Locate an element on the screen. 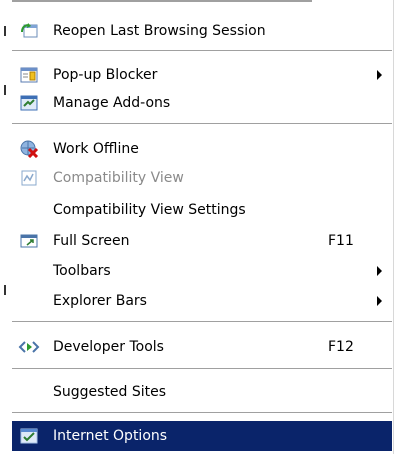 Image resolution: width=394 pixels, height=454 pixels. menu-item-label: Manage Add-ons is located at coordinates (112, 102).